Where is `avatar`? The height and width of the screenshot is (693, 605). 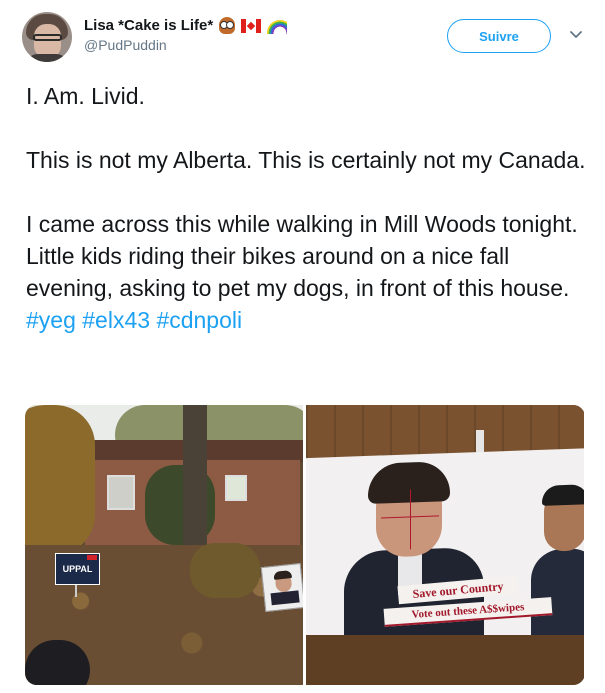 avatar is located at coordinates (47, 37).